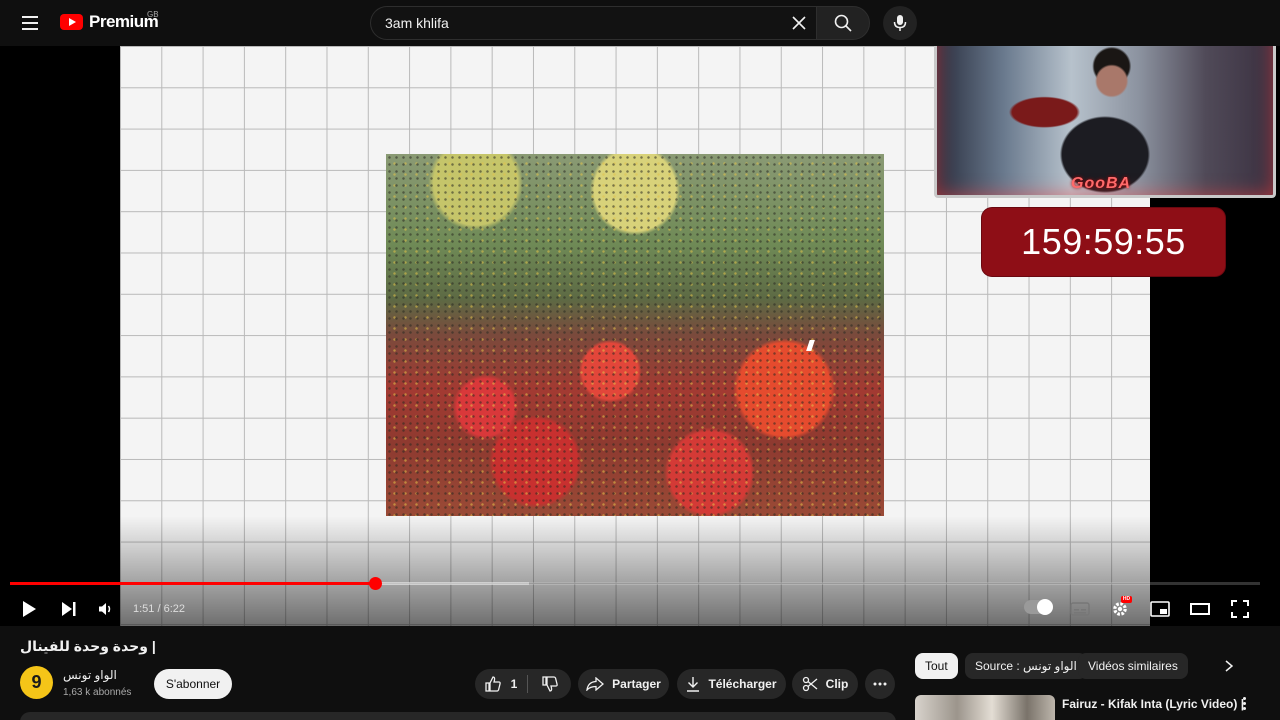  I want to click on fullscreen-icon, so click(1240, 609).